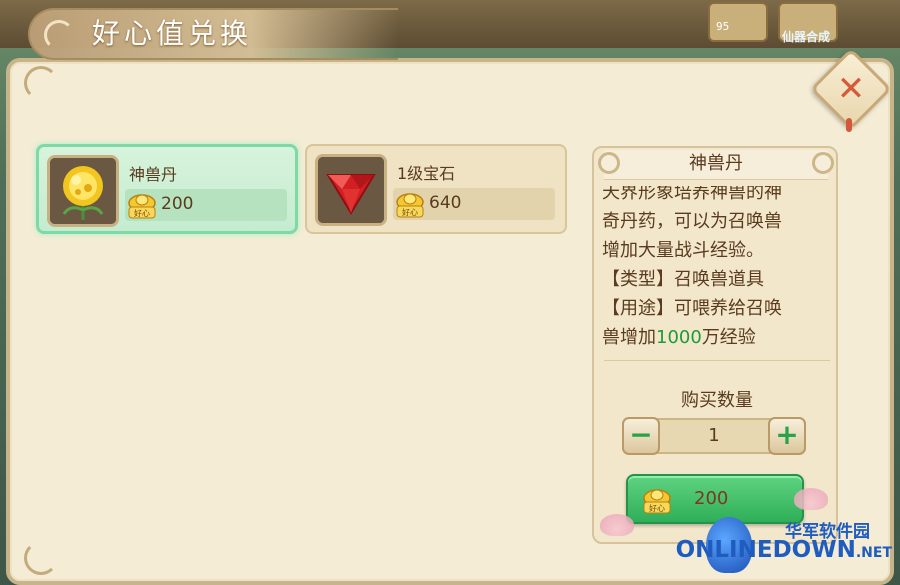  What do you see at coordinates (426, 173) in the screenshot?
I see `item-name: 1级宝石` at bounding box center [426, 173].